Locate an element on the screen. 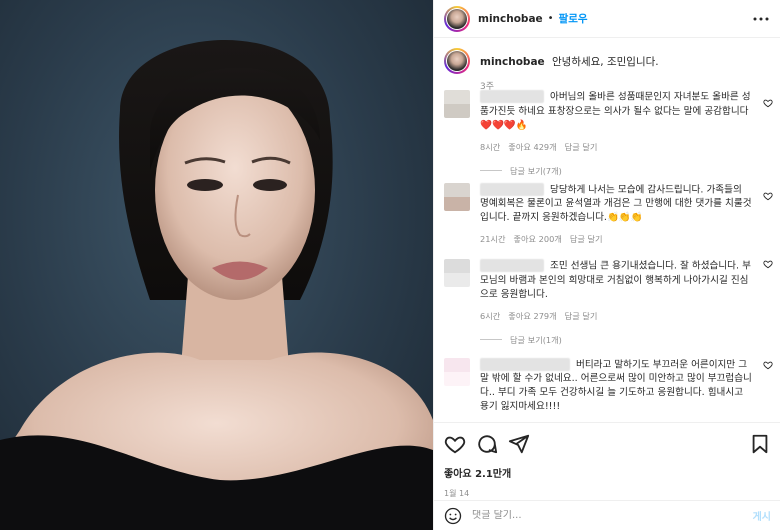 This screenshot has width=780, height=530. username-link: minchobae is located at coordinates (510, 19).